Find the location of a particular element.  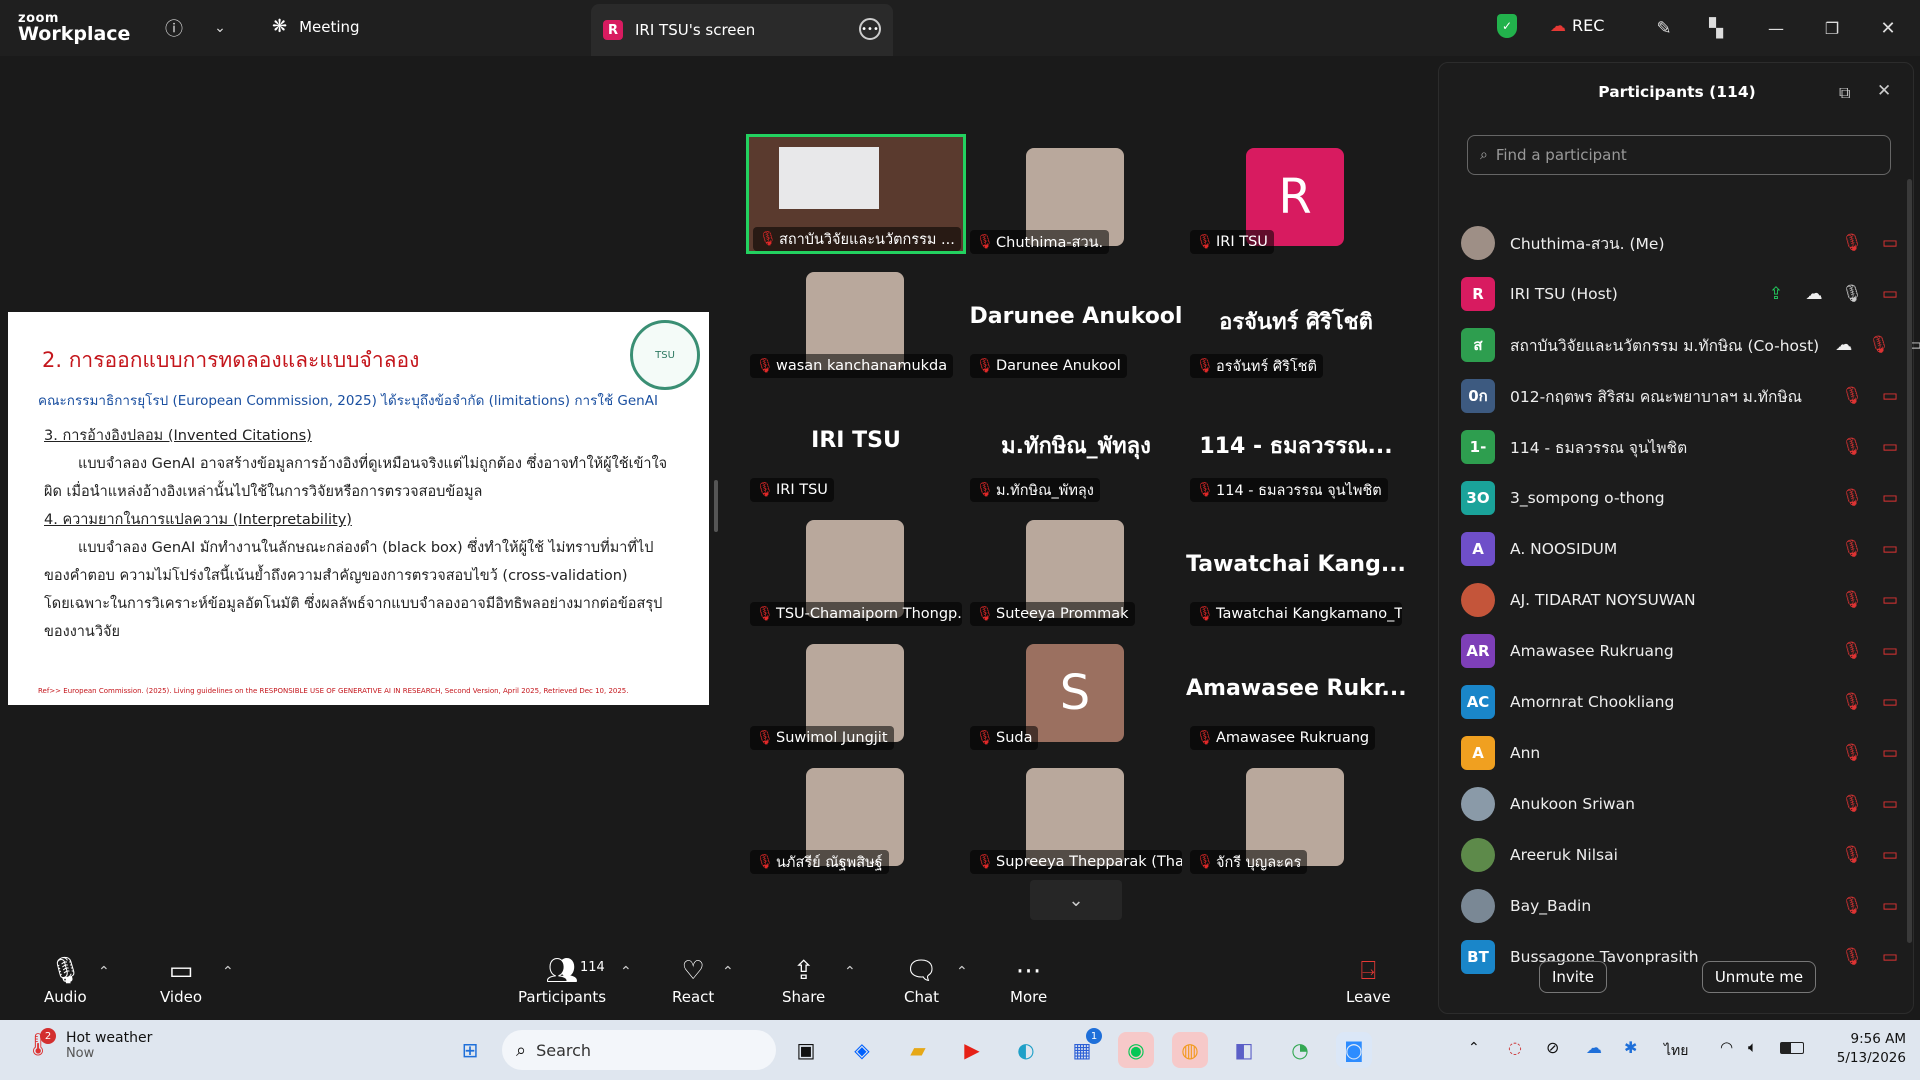

wifi-icon: ◠ is located at coordinates (1726, 1047).